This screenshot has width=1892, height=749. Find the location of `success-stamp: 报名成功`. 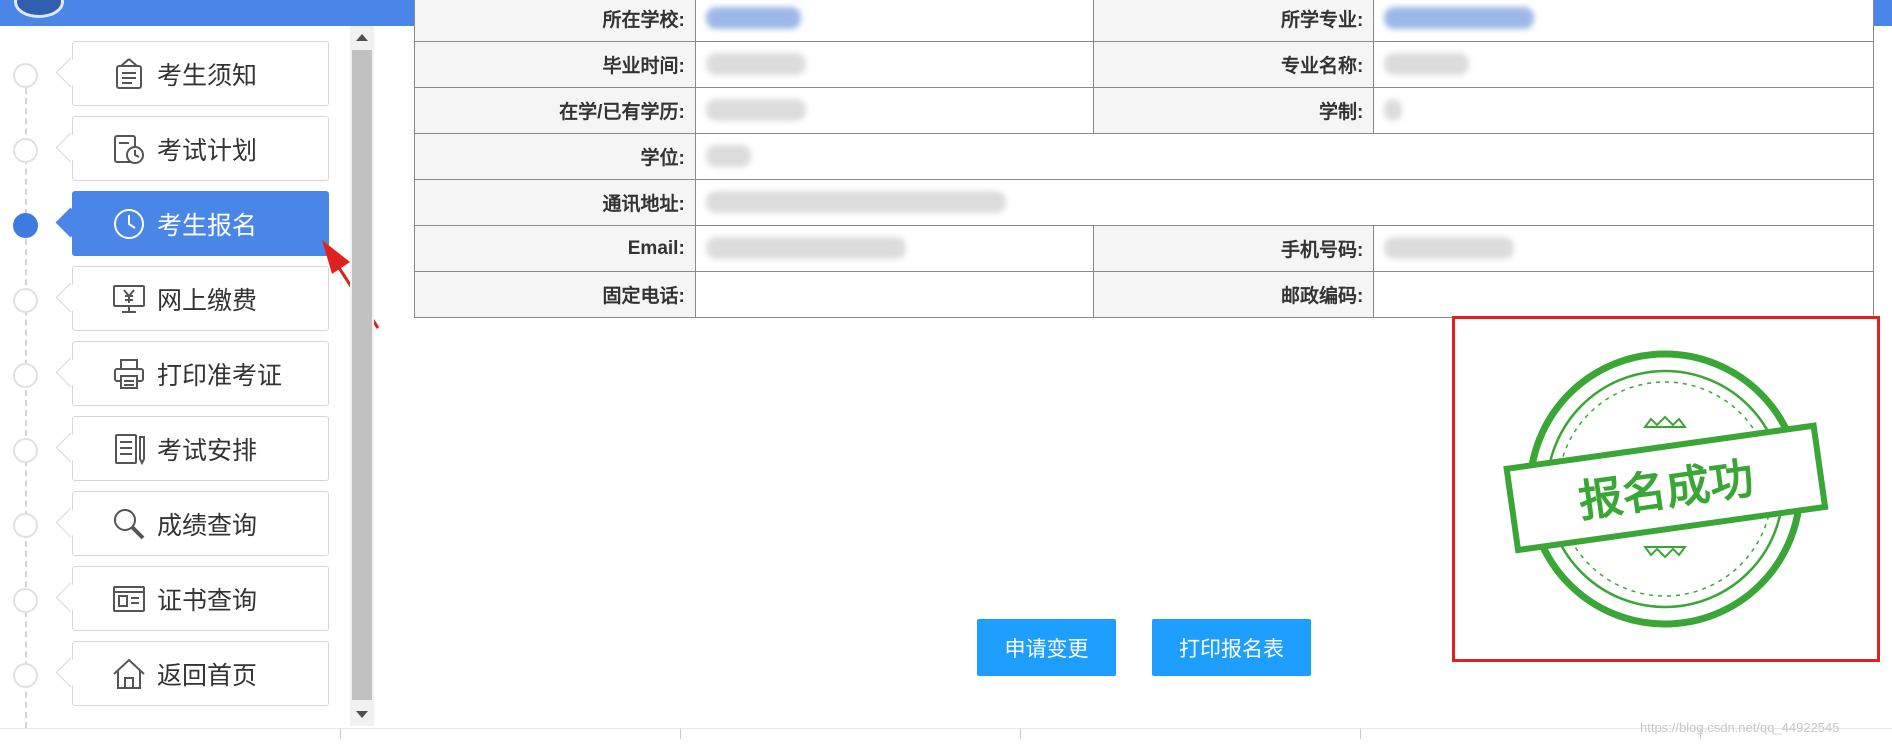

success-stamp: 报名成功 is located at coordinates (1666, 489).